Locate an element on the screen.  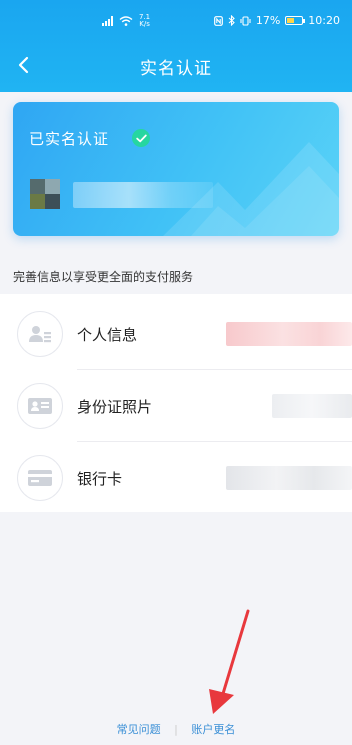
verified-status-text: 已实名认证 is located at coordinates (69, 139).